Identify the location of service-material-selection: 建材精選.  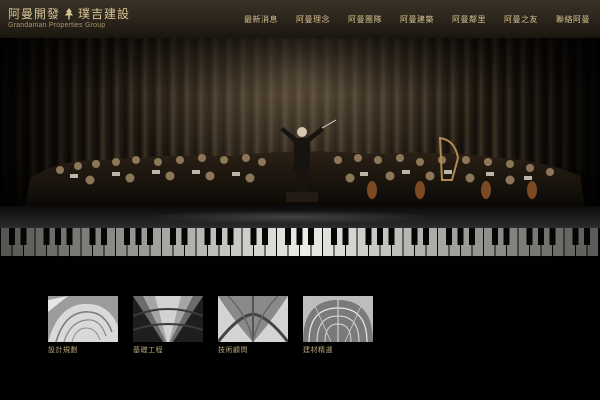
(338, 326).